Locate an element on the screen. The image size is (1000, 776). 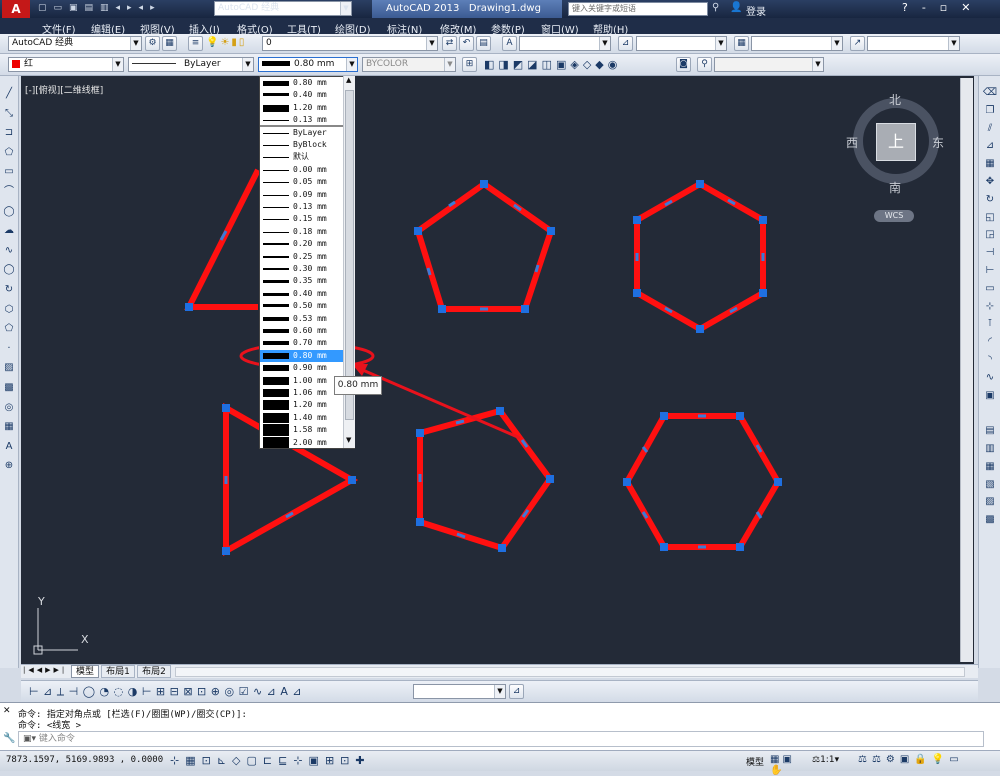
table-style-icon: ▦ is located at coordinates (741, 43).